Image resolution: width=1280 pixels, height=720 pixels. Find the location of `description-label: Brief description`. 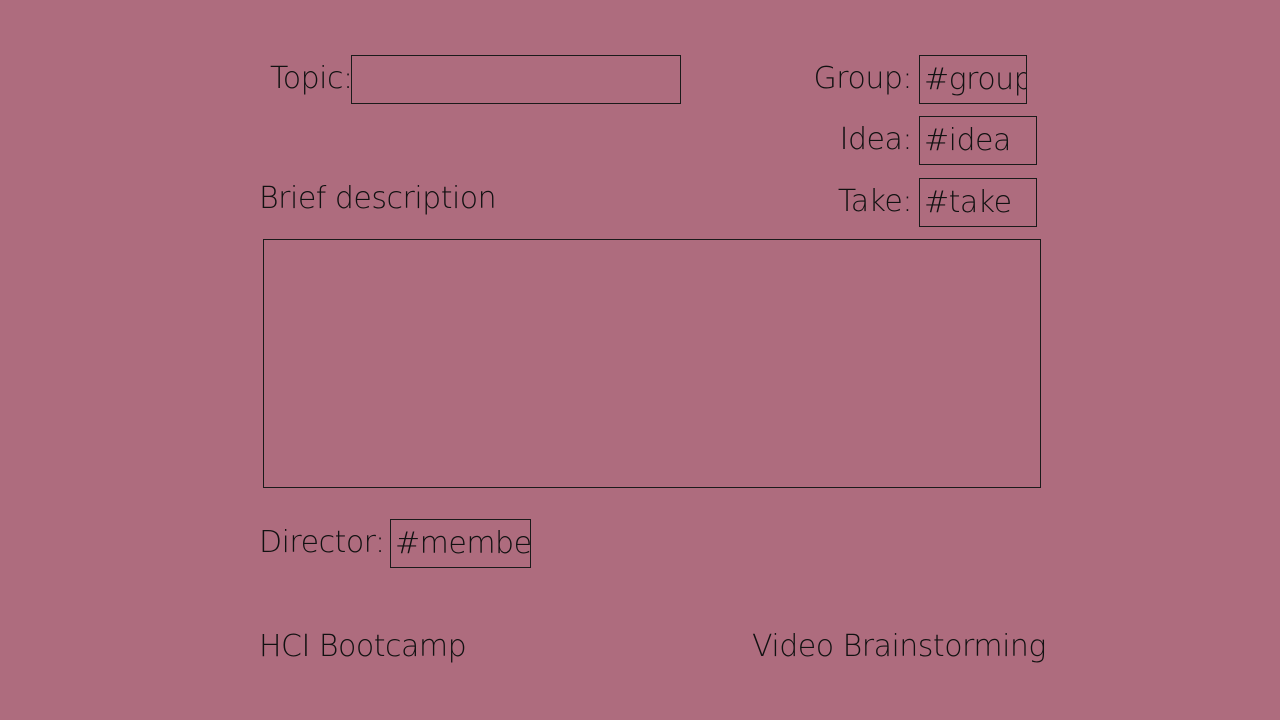

description-label: Brief description is located at coordinates (378, 198).